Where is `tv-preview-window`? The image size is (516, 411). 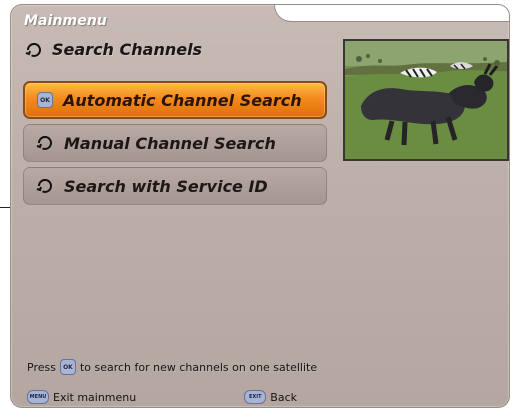 tv-preview-window is located at coordinates (426, 100).